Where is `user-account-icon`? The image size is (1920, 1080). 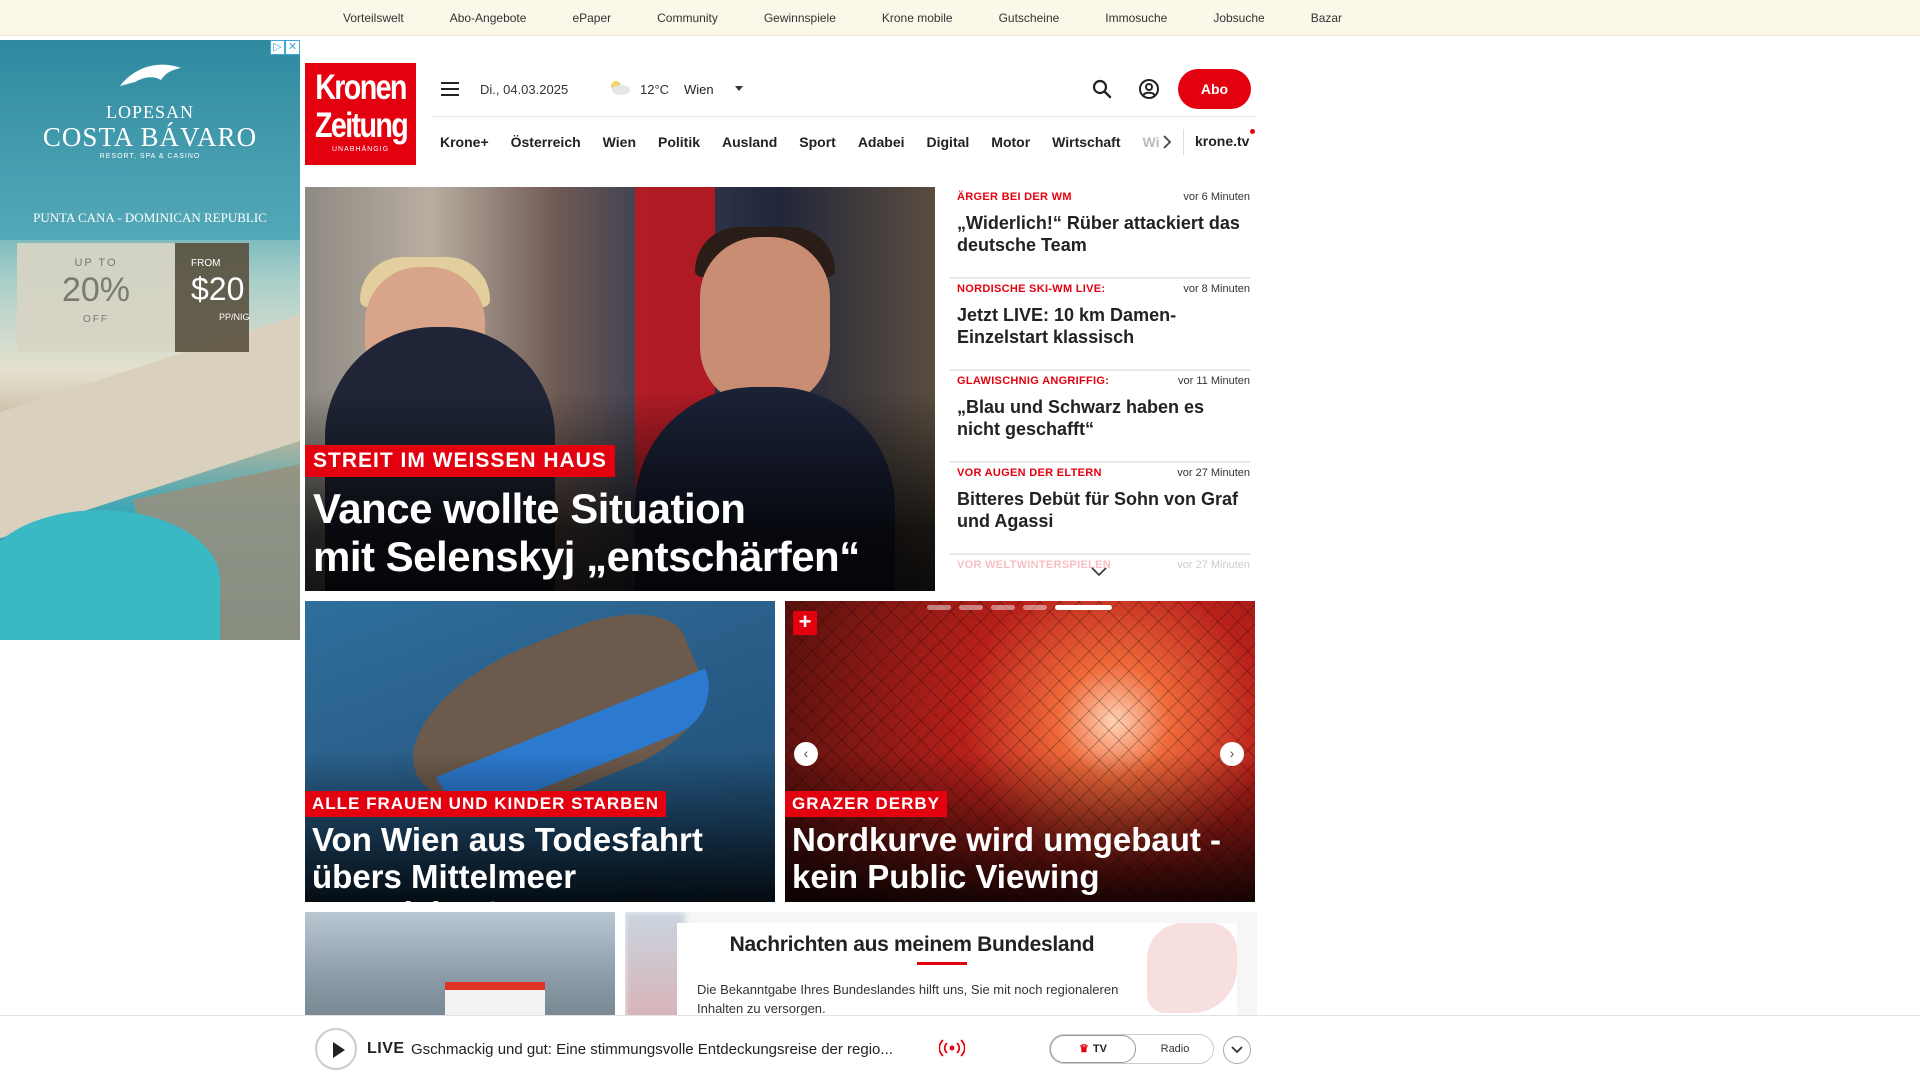
user-account-icon is located at coordinates (1149, 89).